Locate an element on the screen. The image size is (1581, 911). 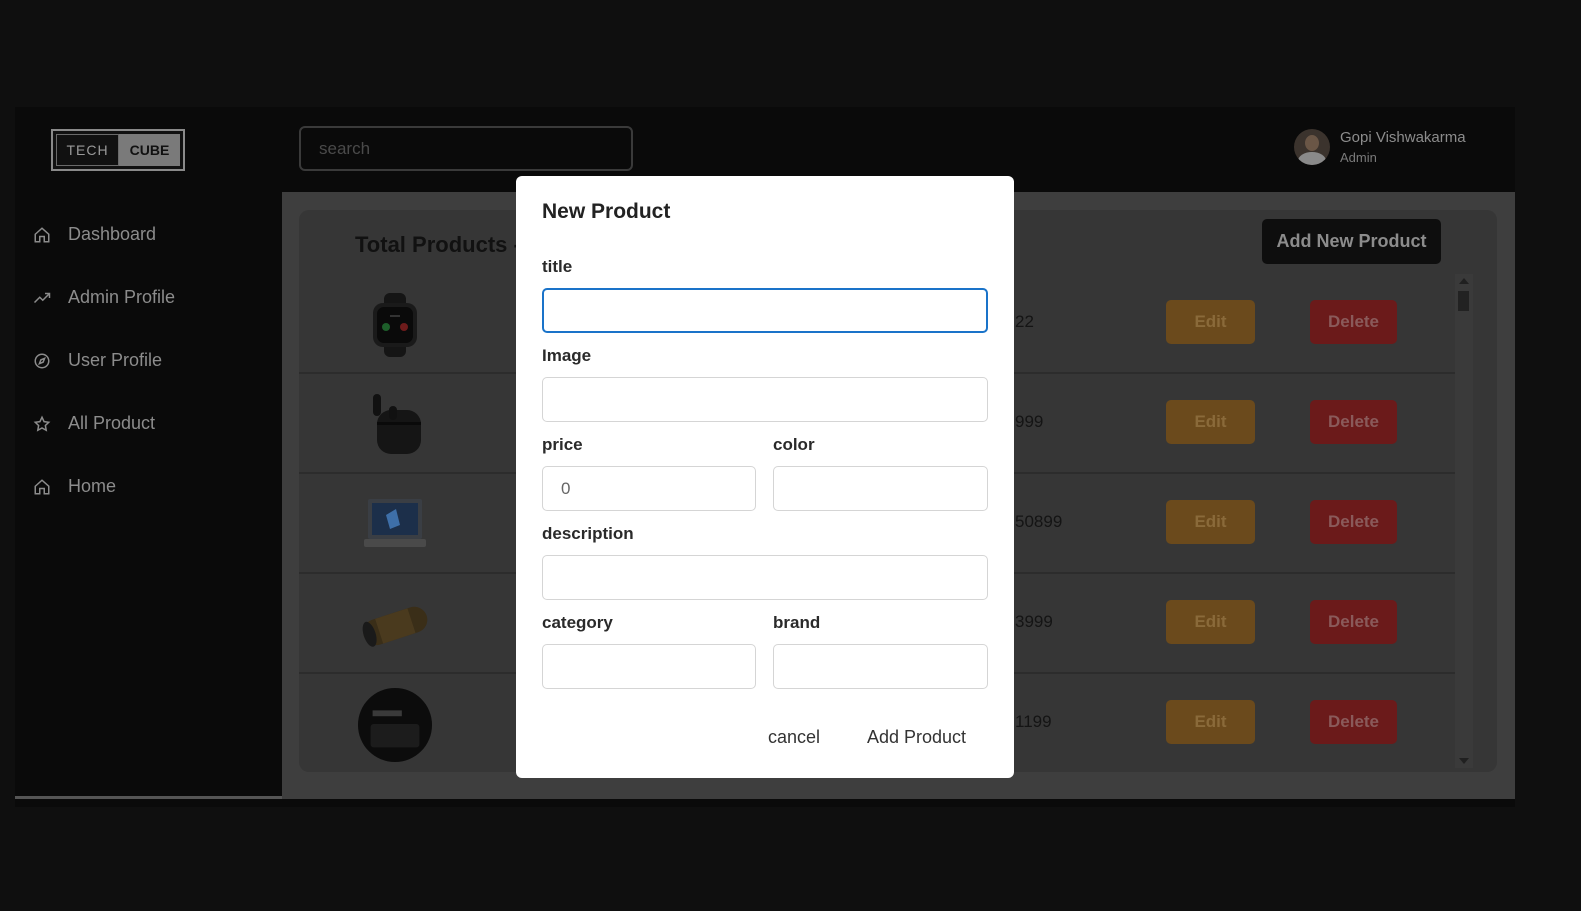
category-label: category is located at coordinates (577, 622).